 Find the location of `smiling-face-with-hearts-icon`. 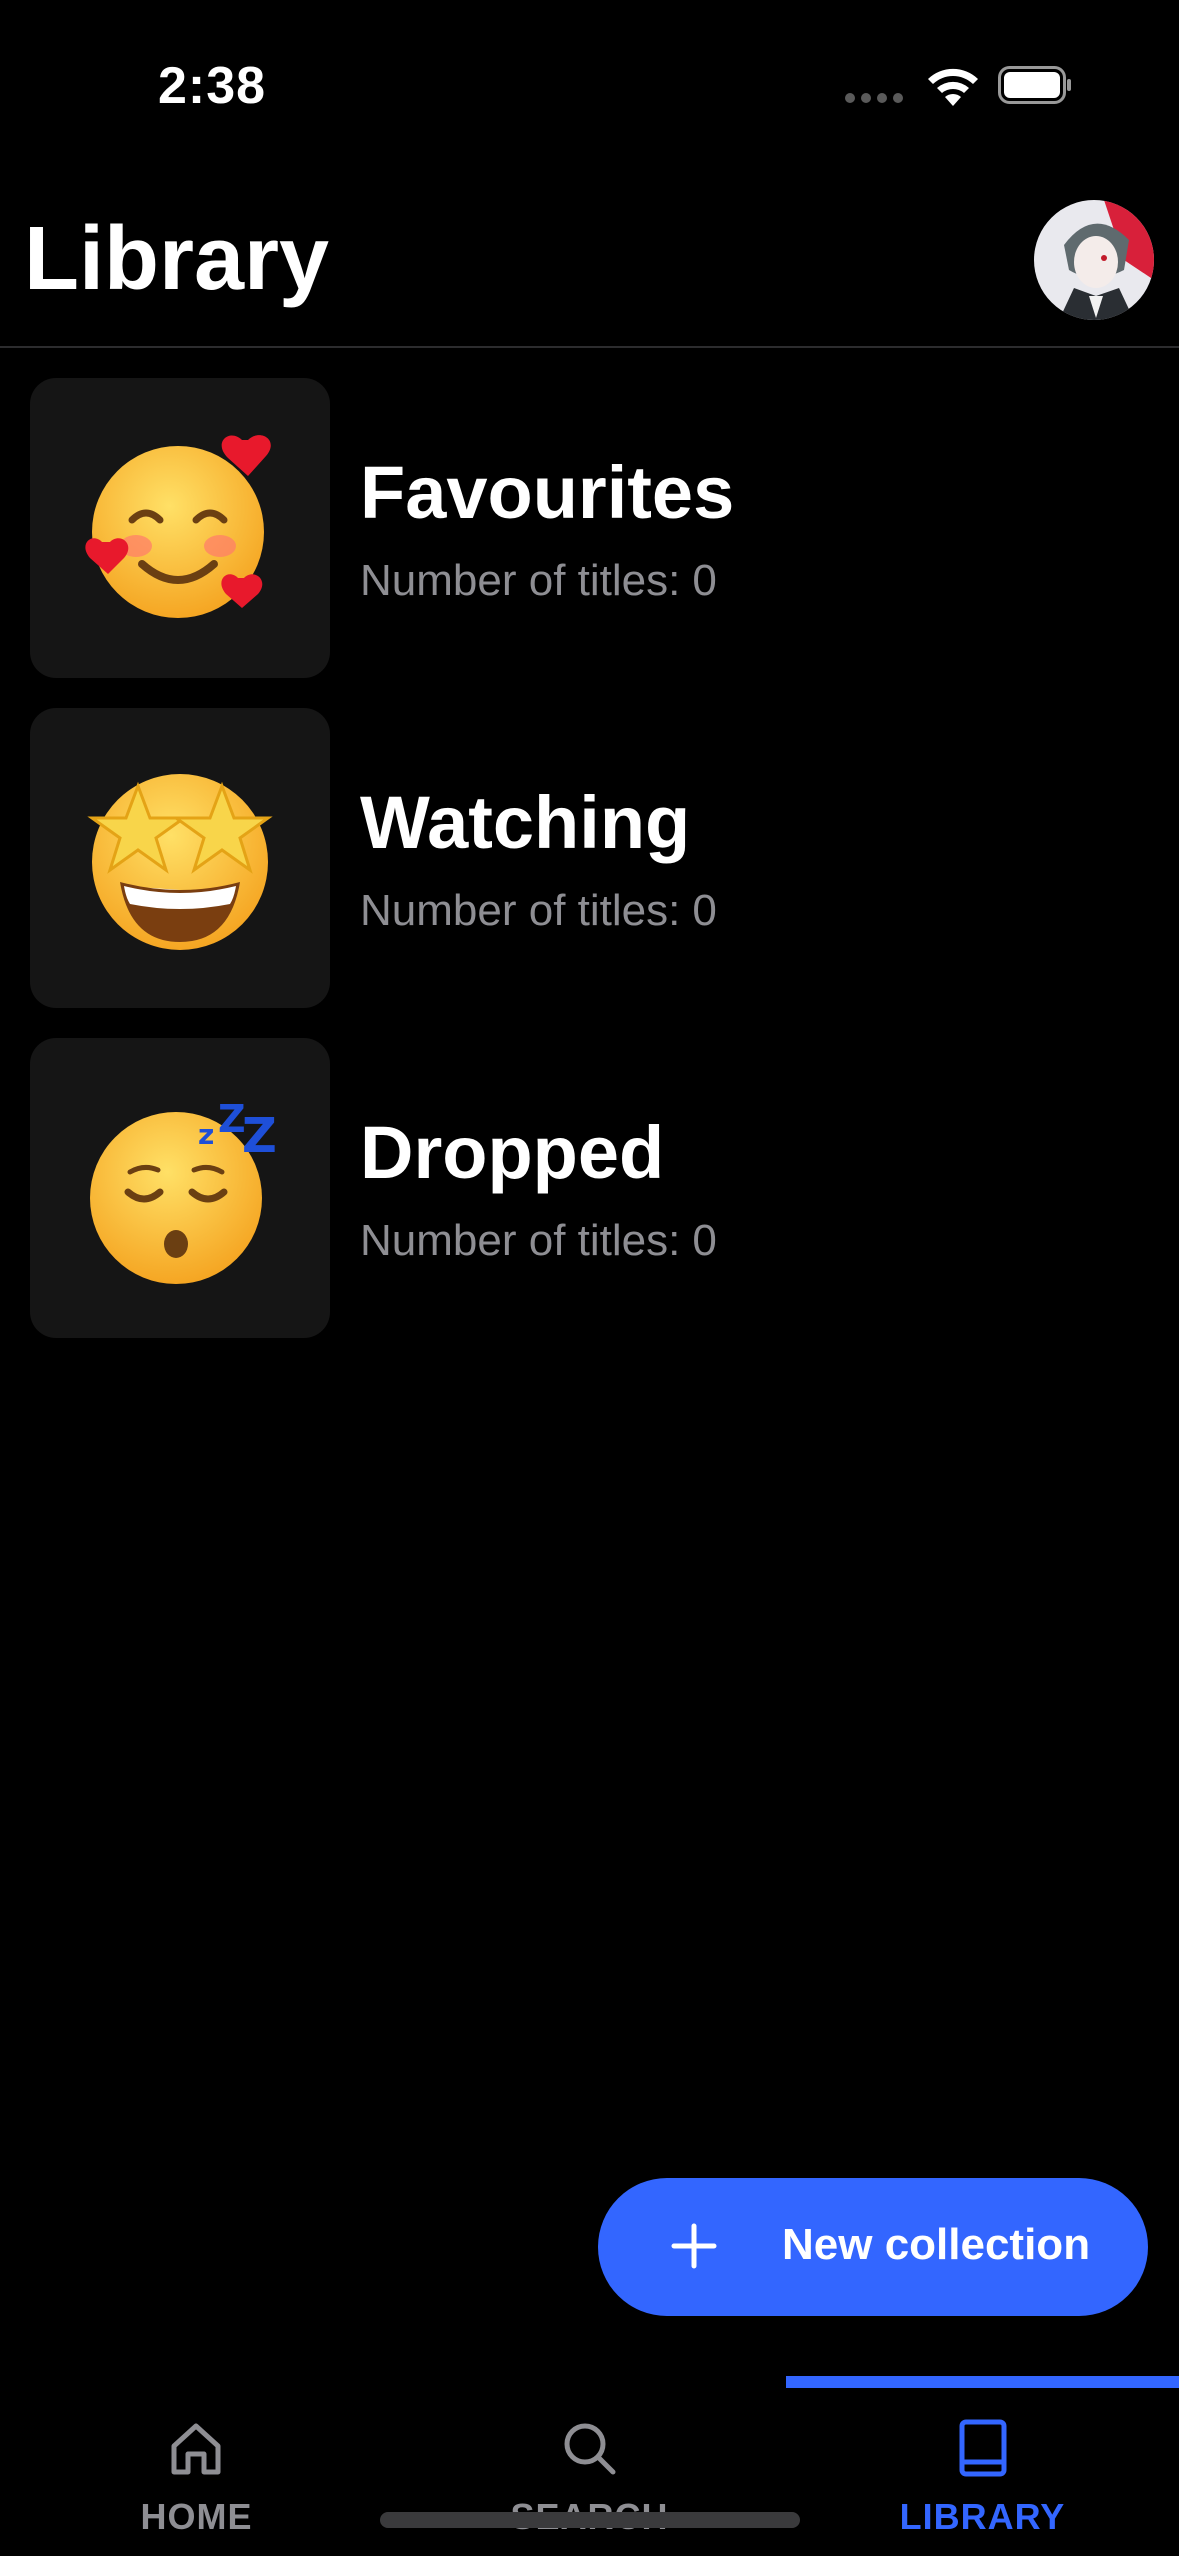

smiling-face-with-hearts-icon is located at coordinates (178, 526).